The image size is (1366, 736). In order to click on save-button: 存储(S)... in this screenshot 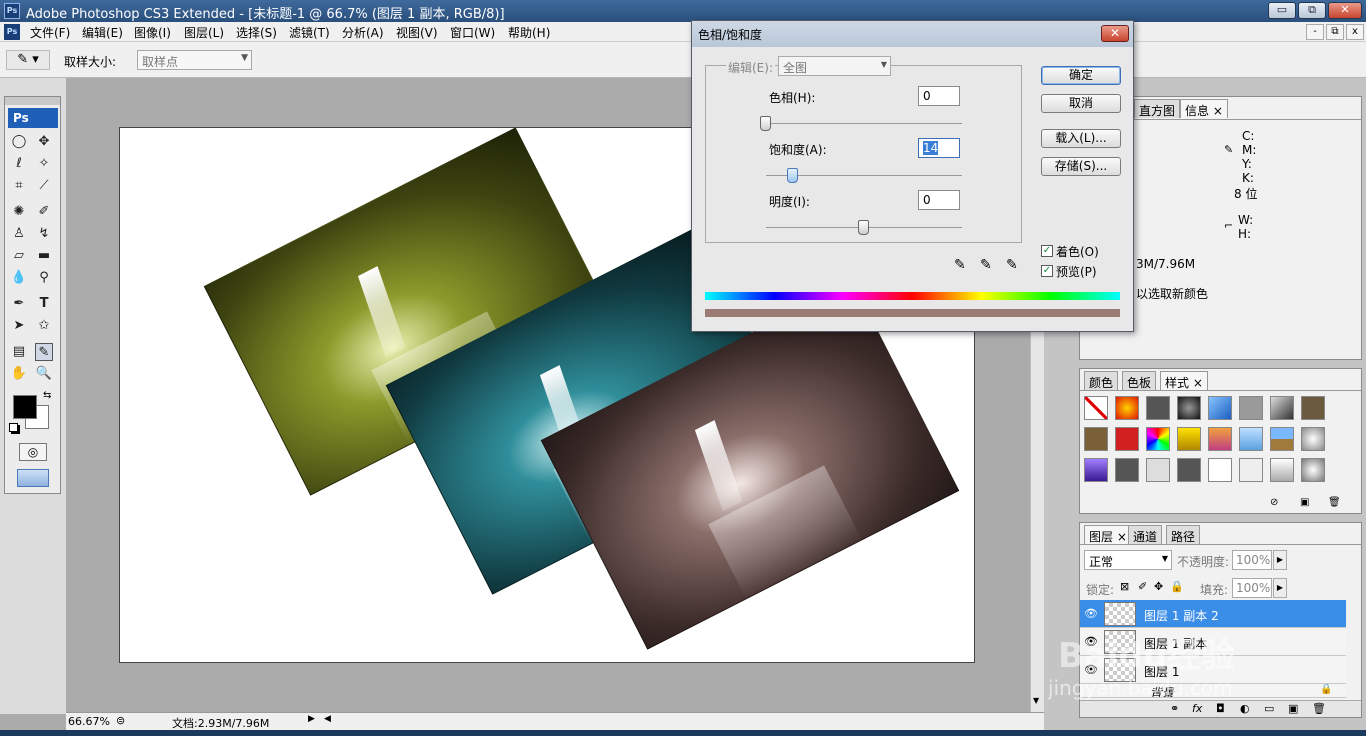, I will do `click(1081, 166)`.